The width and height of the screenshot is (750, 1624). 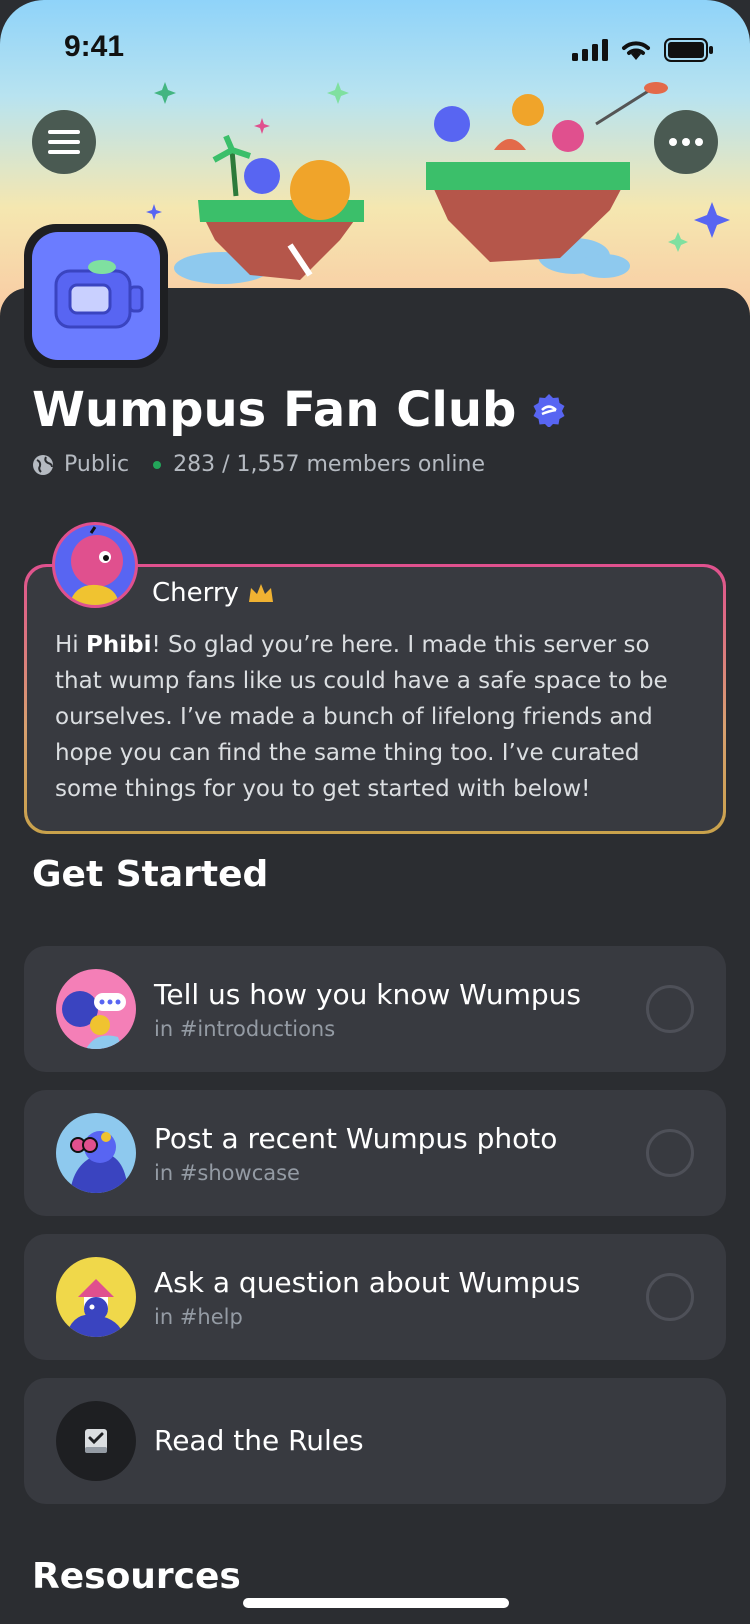 I want to click on author-name: Cherry, so click(x=213, y=593).